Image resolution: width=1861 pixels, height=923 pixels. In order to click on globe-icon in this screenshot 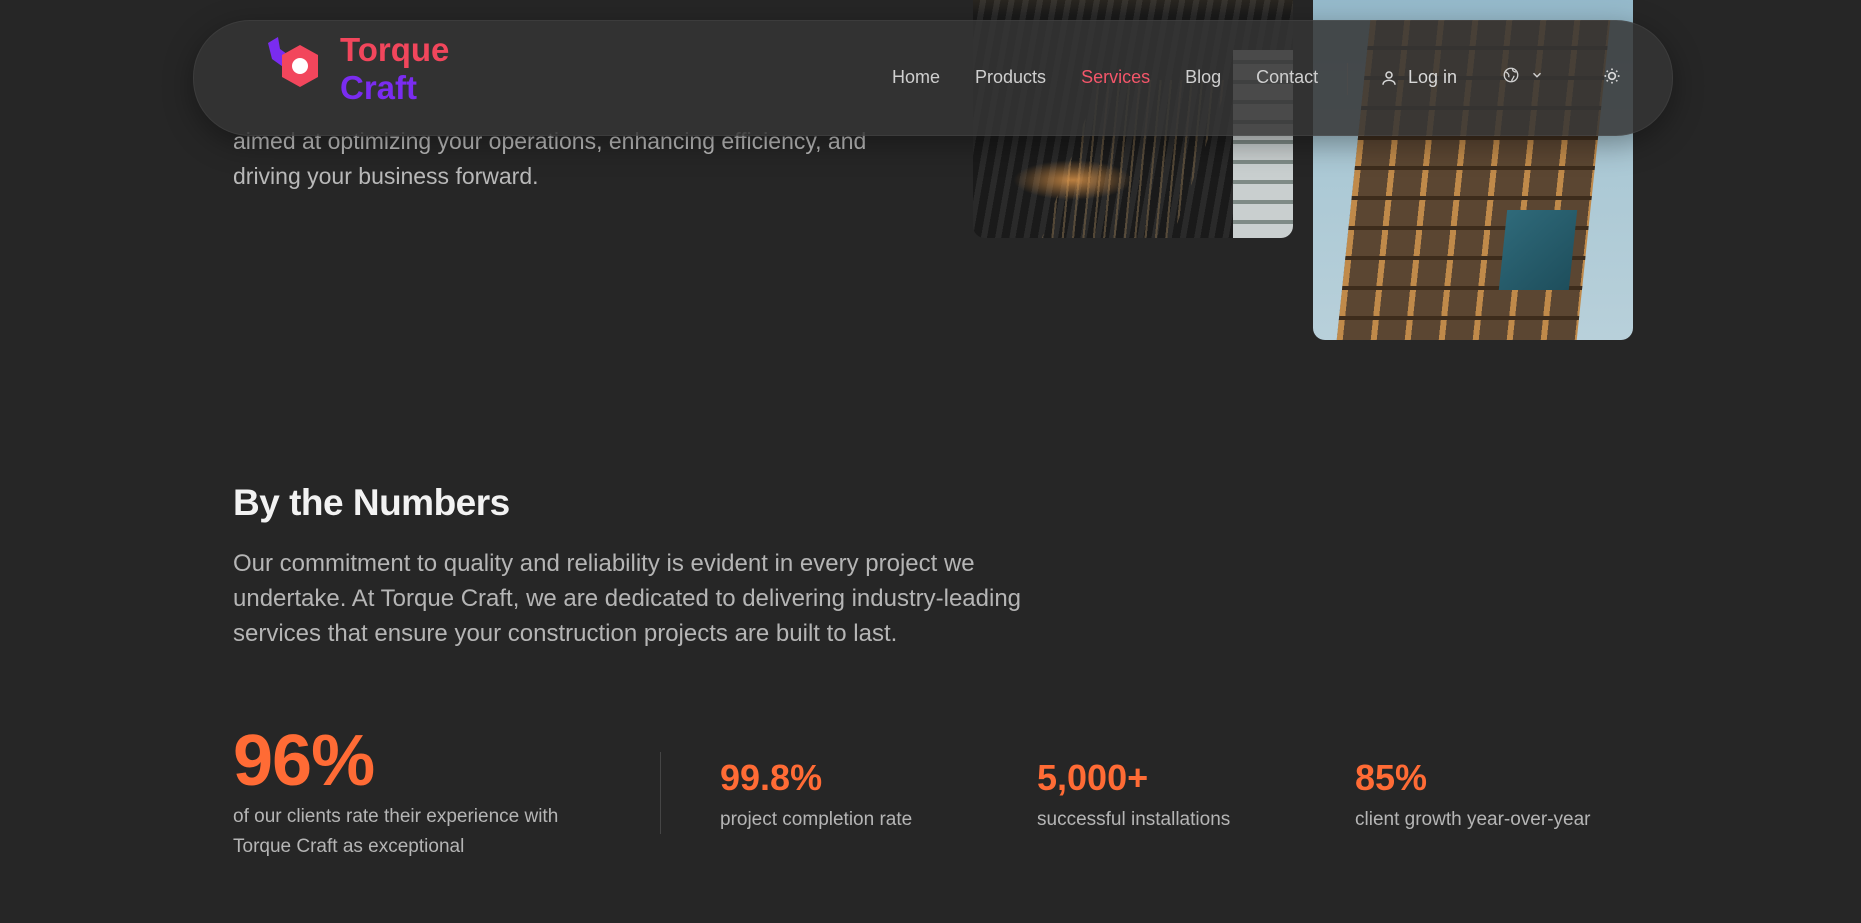, I will do `click(1511, 75)`.